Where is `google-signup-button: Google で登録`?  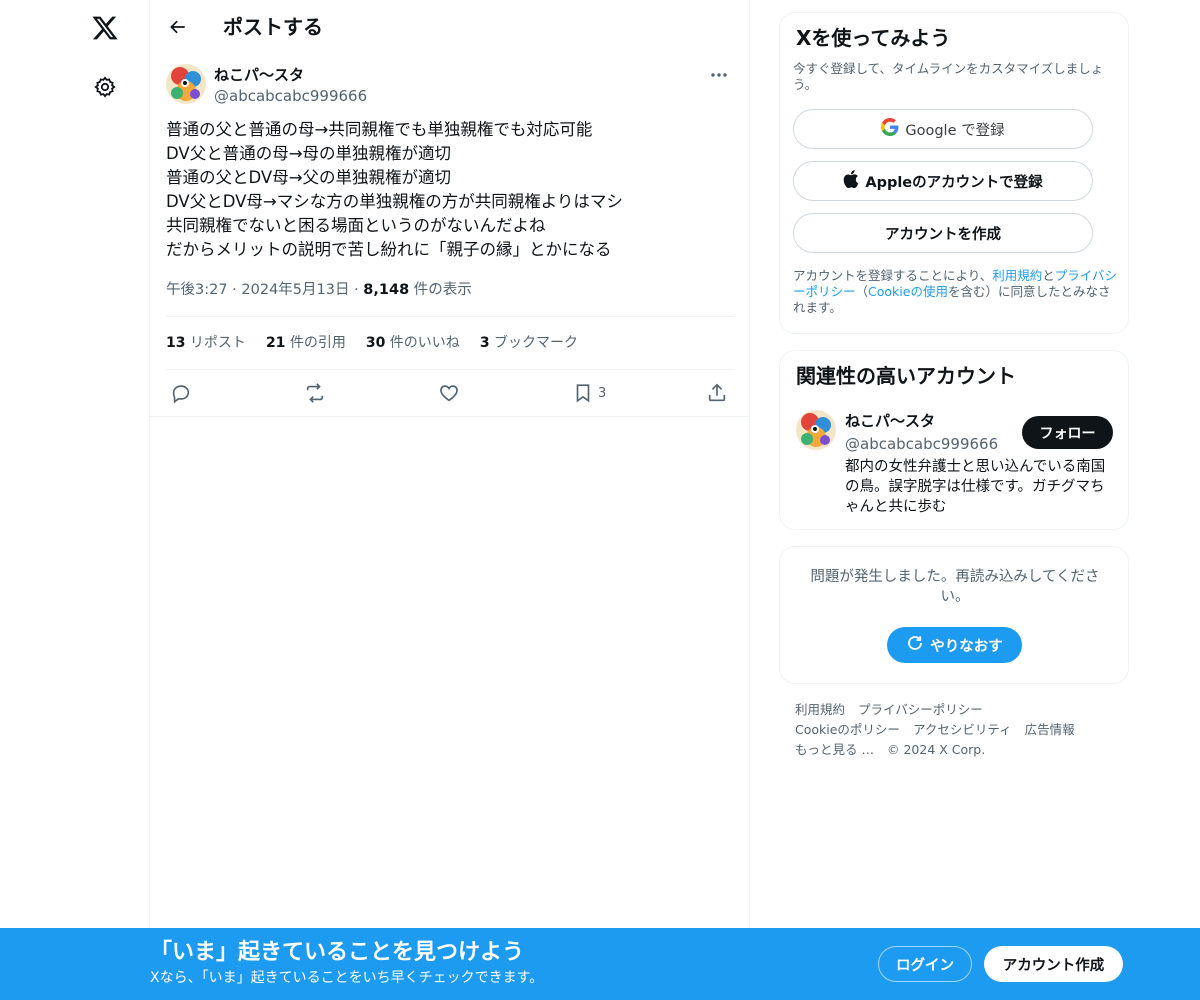 google-signup-button: Google で登録 is located at coordinates (943, 129).